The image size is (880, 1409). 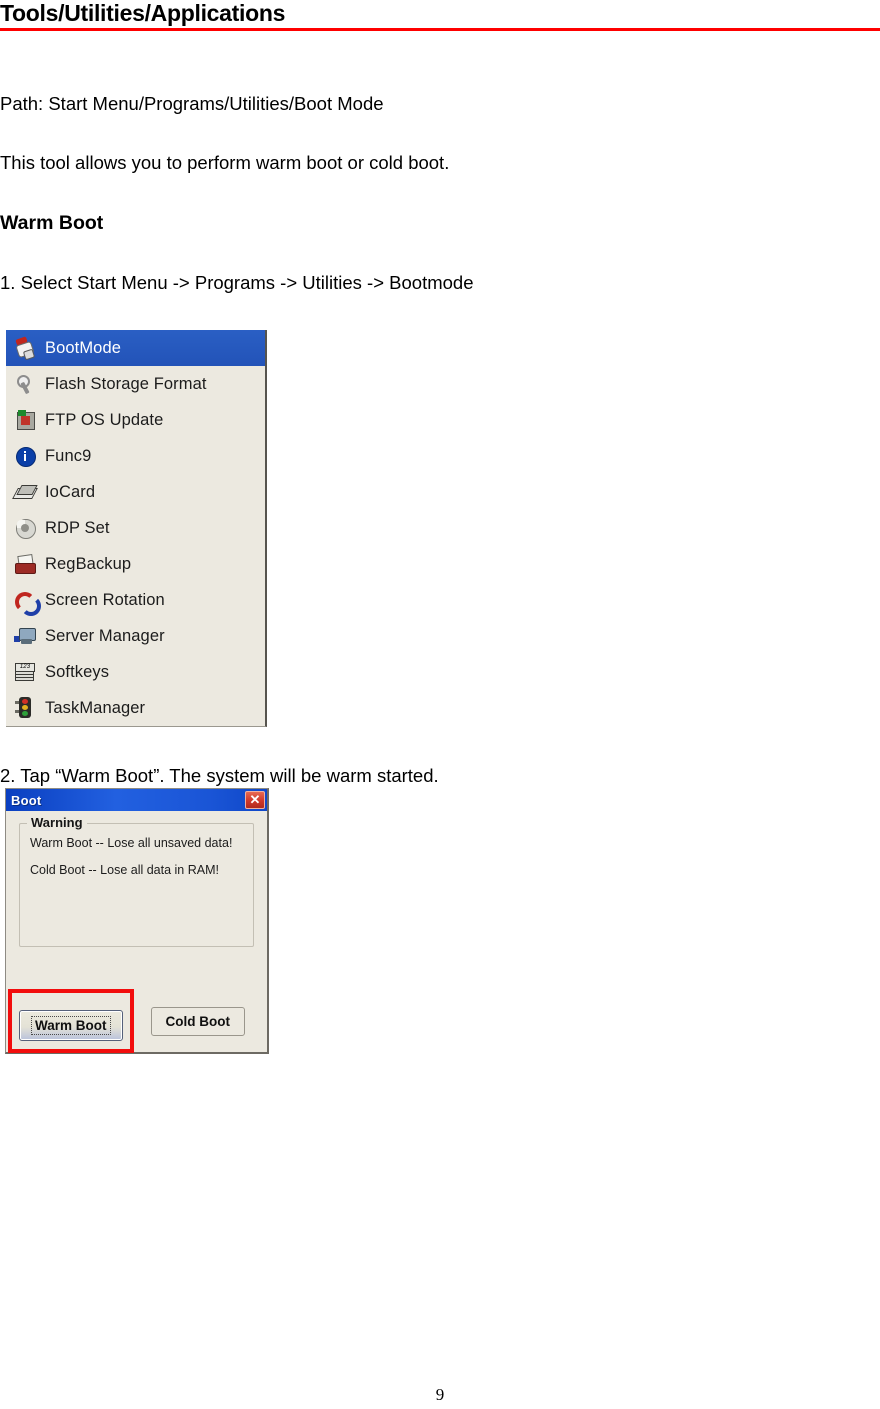 I want to click on menu-item-softkeys: 123 Softkeys, so click(x=135, y=672).